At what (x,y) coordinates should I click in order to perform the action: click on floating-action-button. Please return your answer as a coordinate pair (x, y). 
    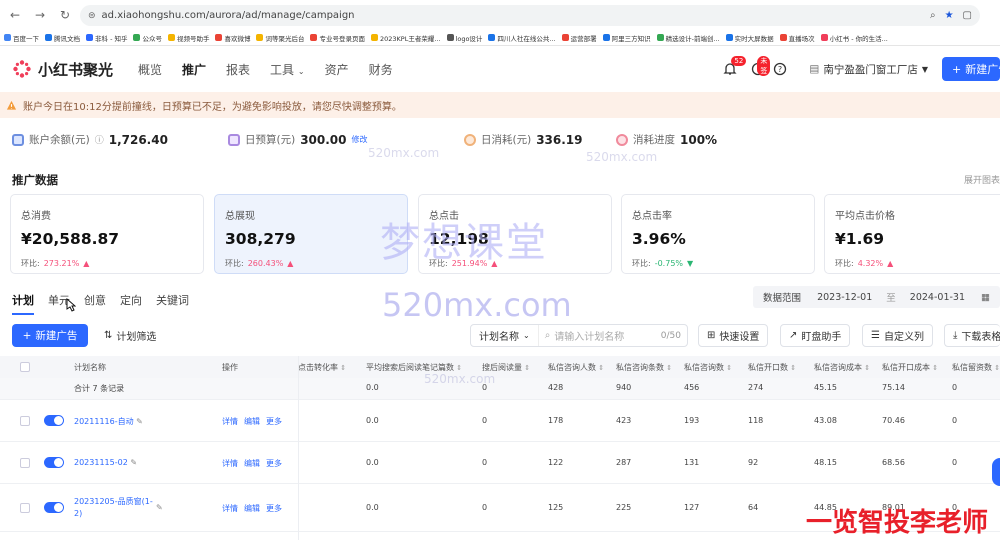
    Looking at the image, I should click on (996, 472).